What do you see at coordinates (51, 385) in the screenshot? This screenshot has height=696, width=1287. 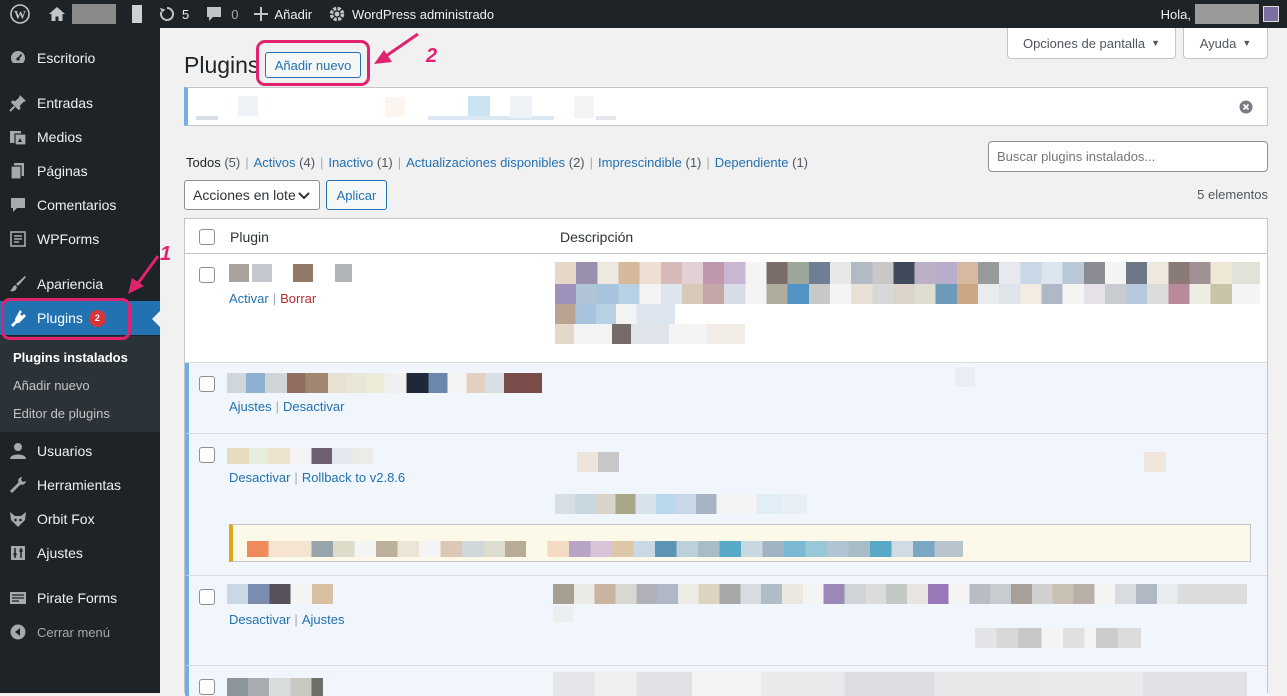 I see `submenu-add-new: Añadir nuevo` at bounding box center [51, 385].